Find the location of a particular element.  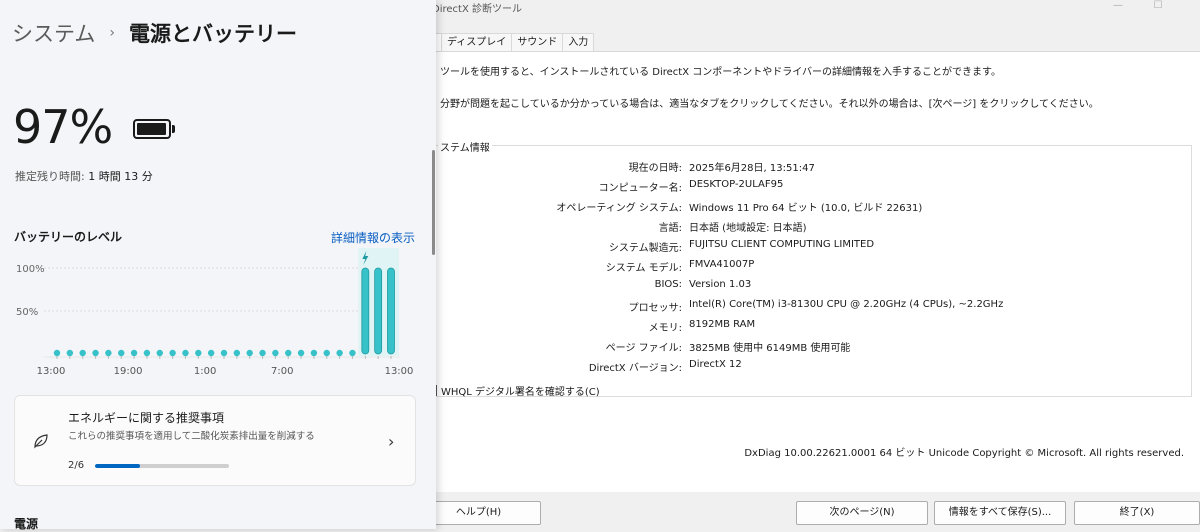

battery-level-chart: 100% 50% 13:00 19:00 1:00 7:00 13:00 is located at coordinates (215, 312).